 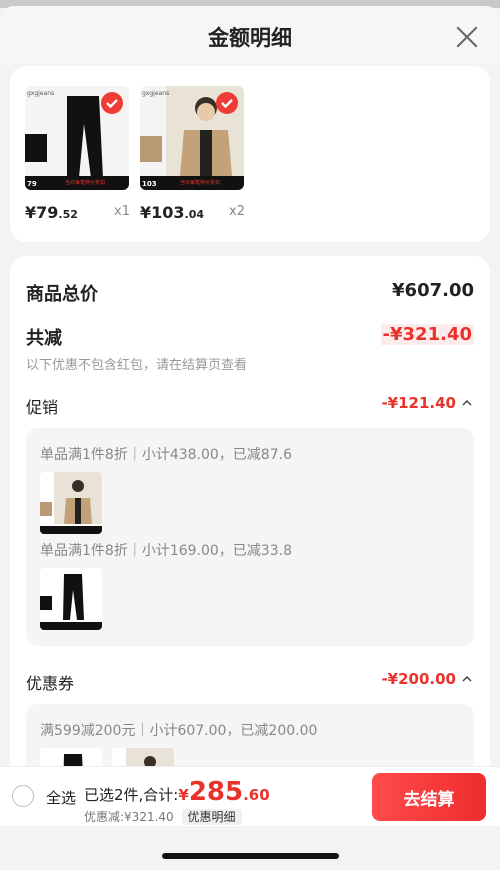 I want to click on coupon-value: -¥200.00, so click(x=418, y=679).